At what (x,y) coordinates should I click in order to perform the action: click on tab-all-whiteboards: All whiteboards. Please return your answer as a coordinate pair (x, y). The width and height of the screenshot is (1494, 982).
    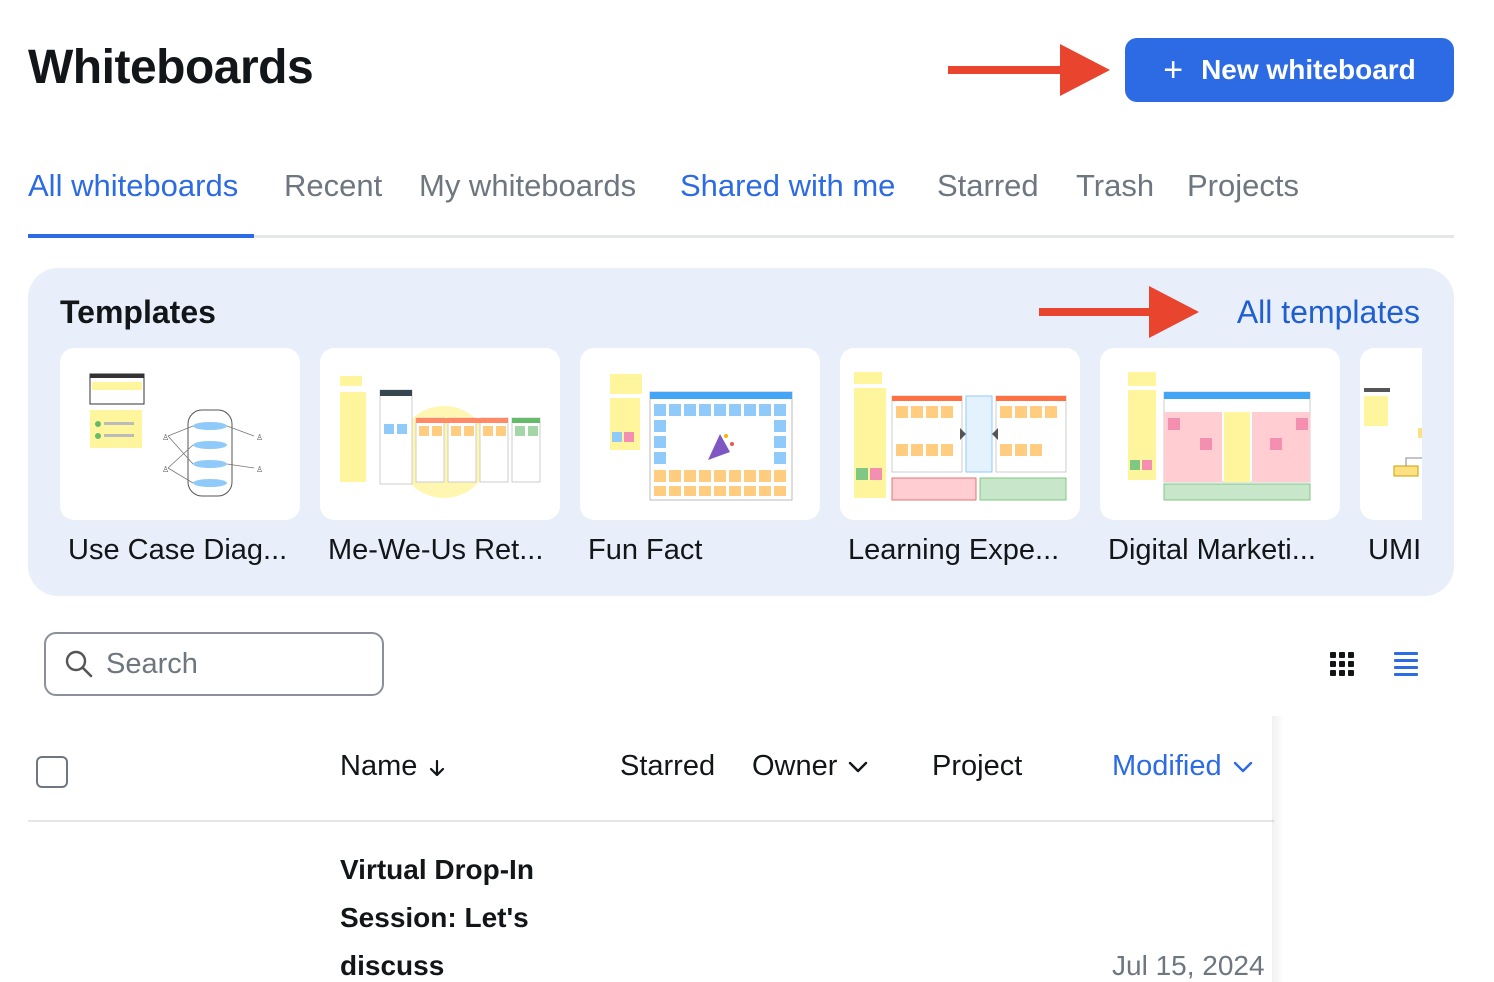
    Looking at the image, I should click on (133, 186).